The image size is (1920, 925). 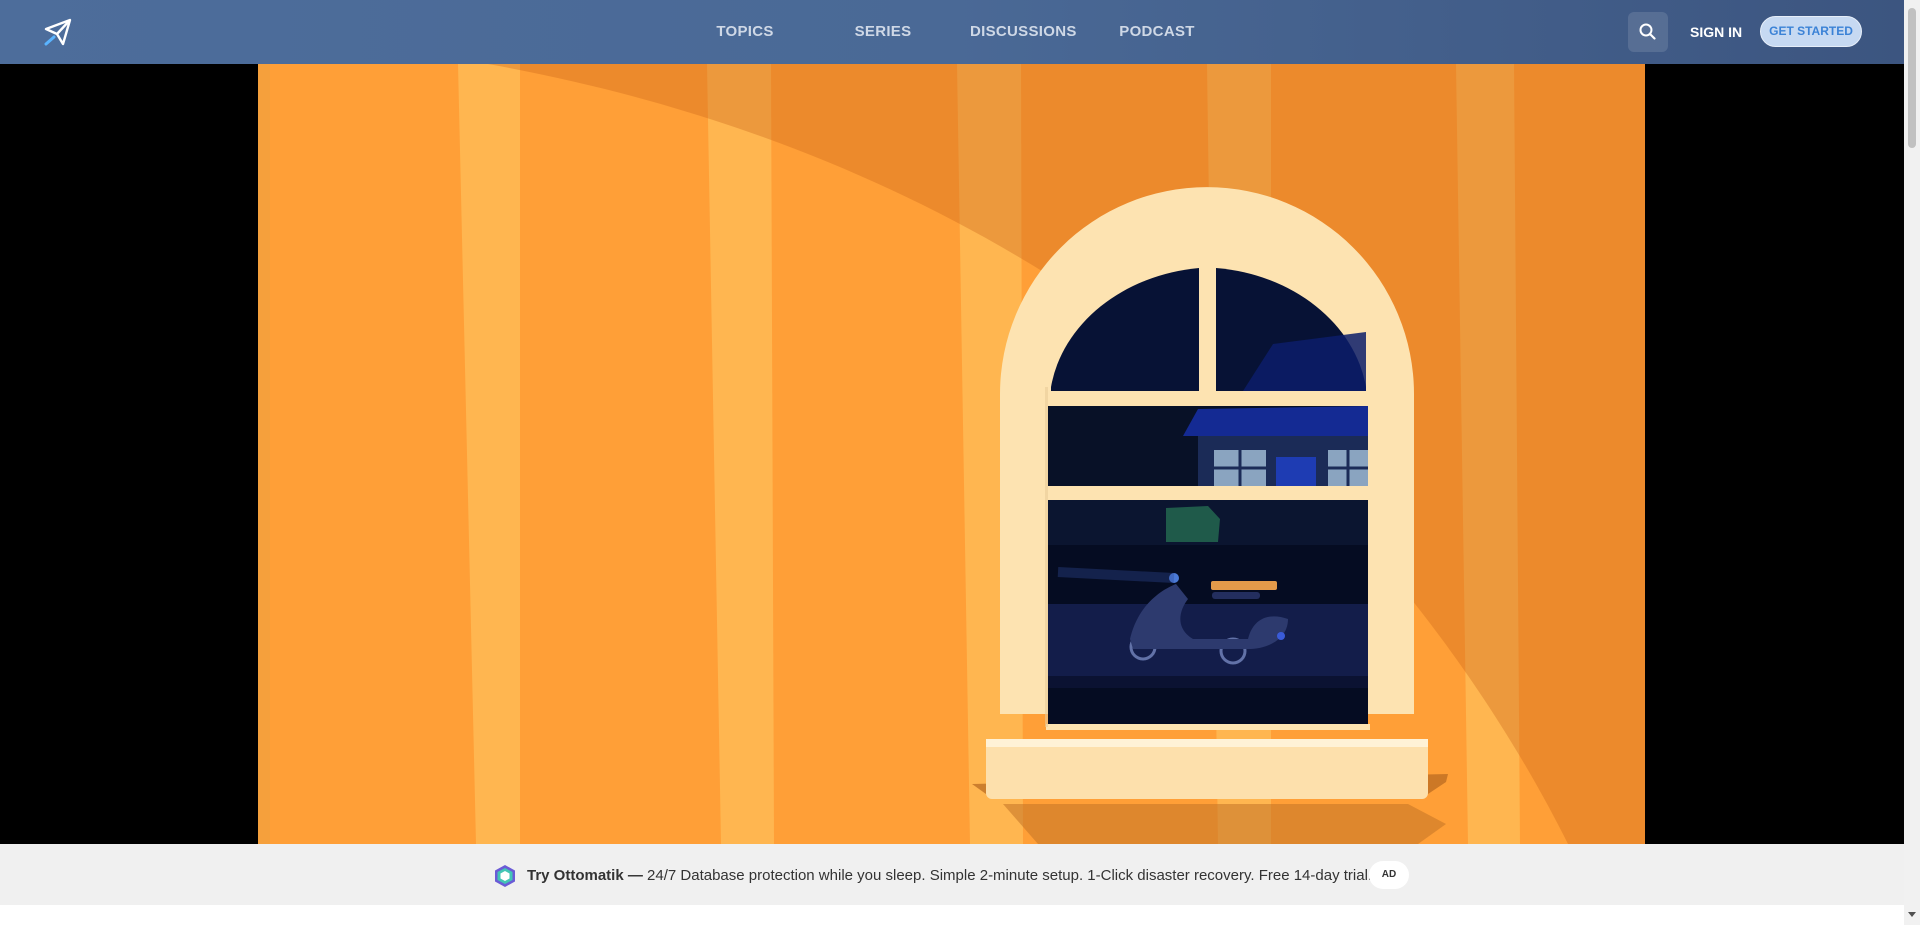 I want to click on nav-series: SERIES, so click(x=883, y=32).